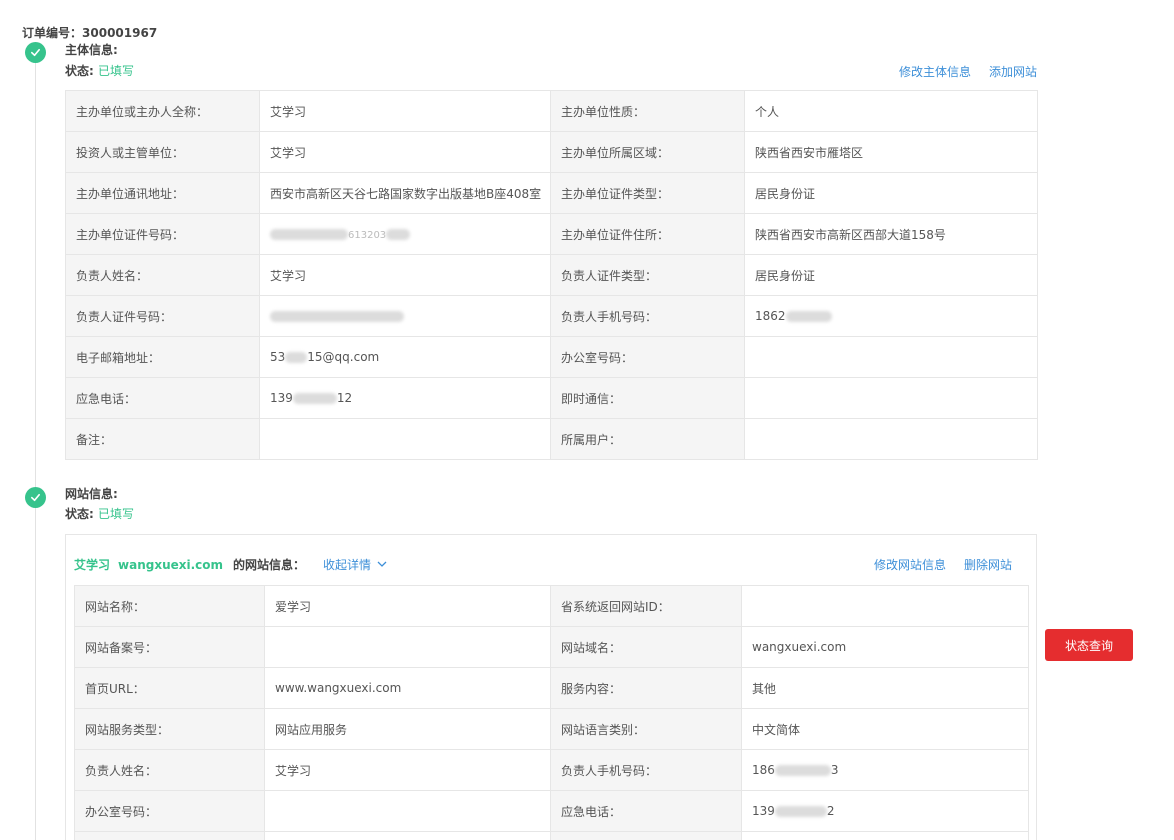 Image resolution: width=1174 pixels, height=840 pixels. I want to click on redacted-partial: 186, so click(763, 770).